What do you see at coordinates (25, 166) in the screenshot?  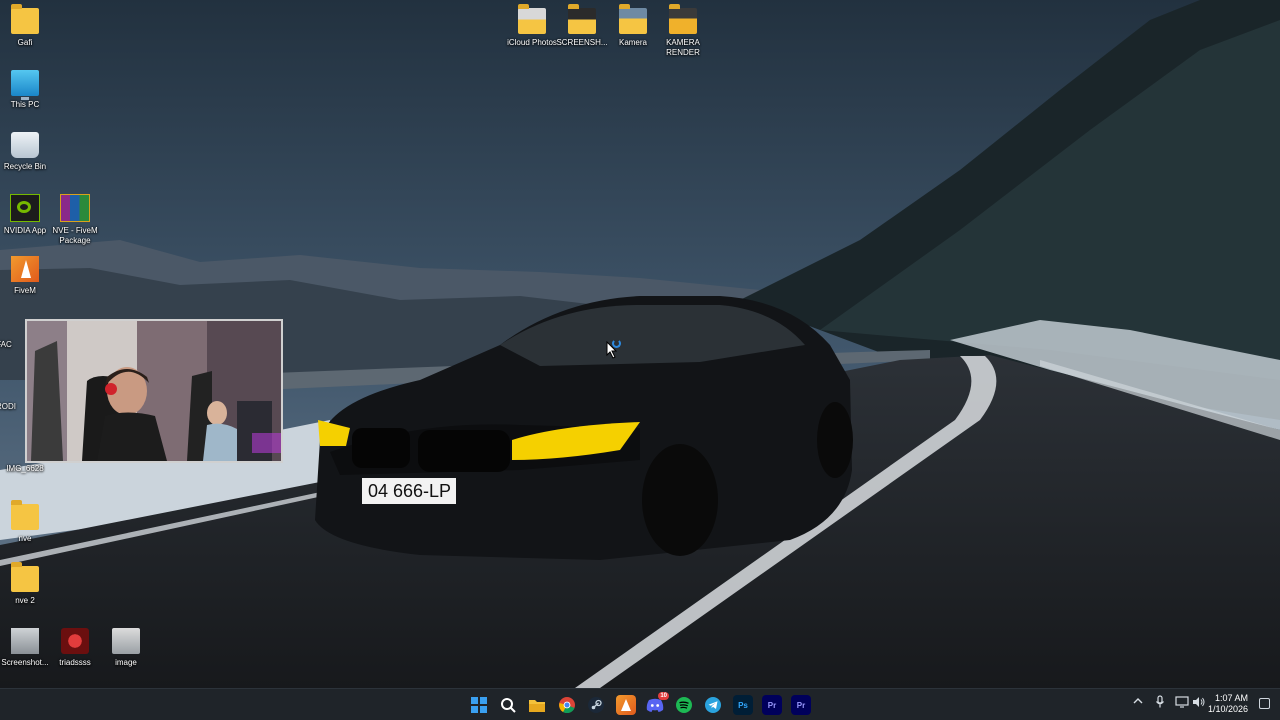 I see `desktop-icon-label: Recycle Bin` at bounding box center [25, 166].